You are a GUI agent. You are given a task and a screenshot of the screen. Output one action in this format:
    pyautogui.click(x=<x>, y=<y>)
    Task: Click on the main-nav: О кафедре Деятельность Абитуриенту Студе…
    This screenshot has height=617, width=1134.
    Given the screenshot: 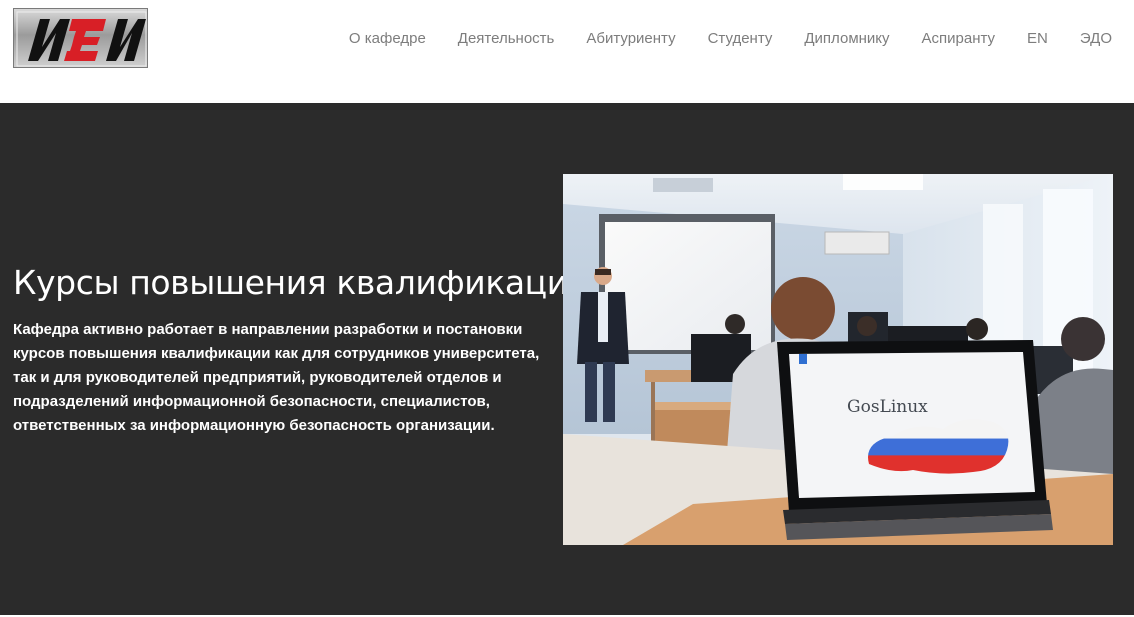 What is the action you would take?
    pyautogui.click(x=722, y=39)
    